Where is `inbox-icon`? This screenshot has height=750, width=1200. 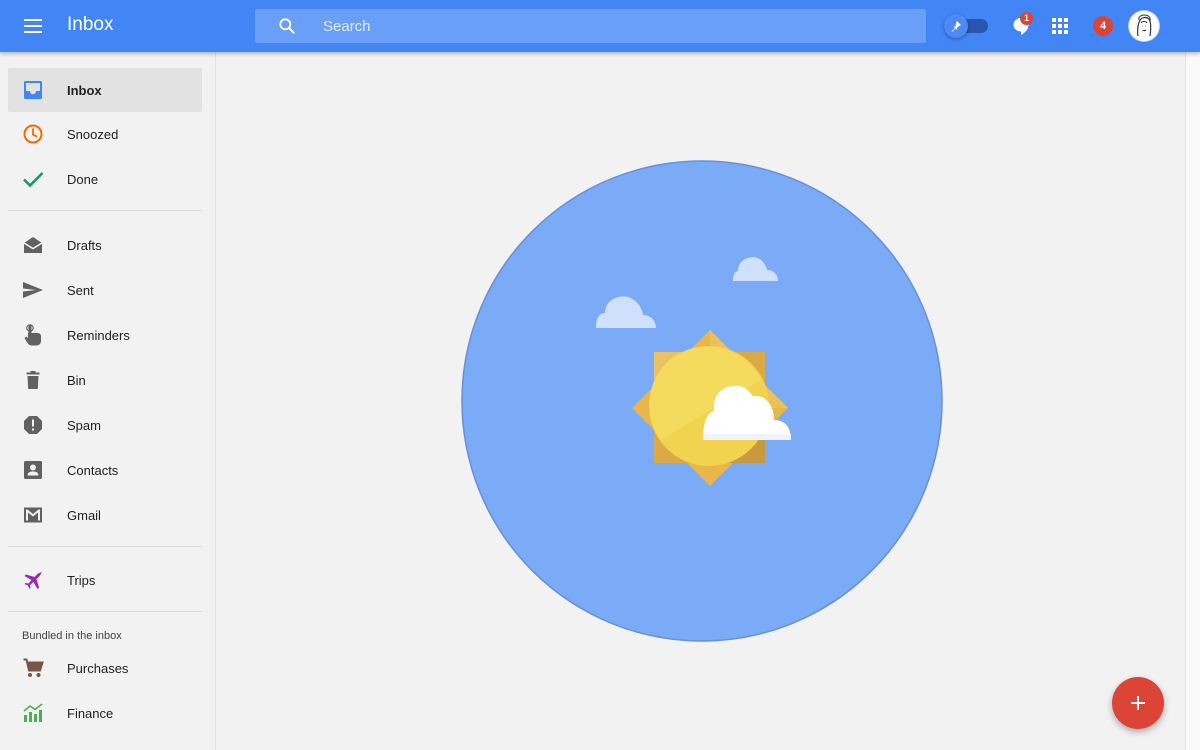 inbox-icon is located at coordinates (33, 90).